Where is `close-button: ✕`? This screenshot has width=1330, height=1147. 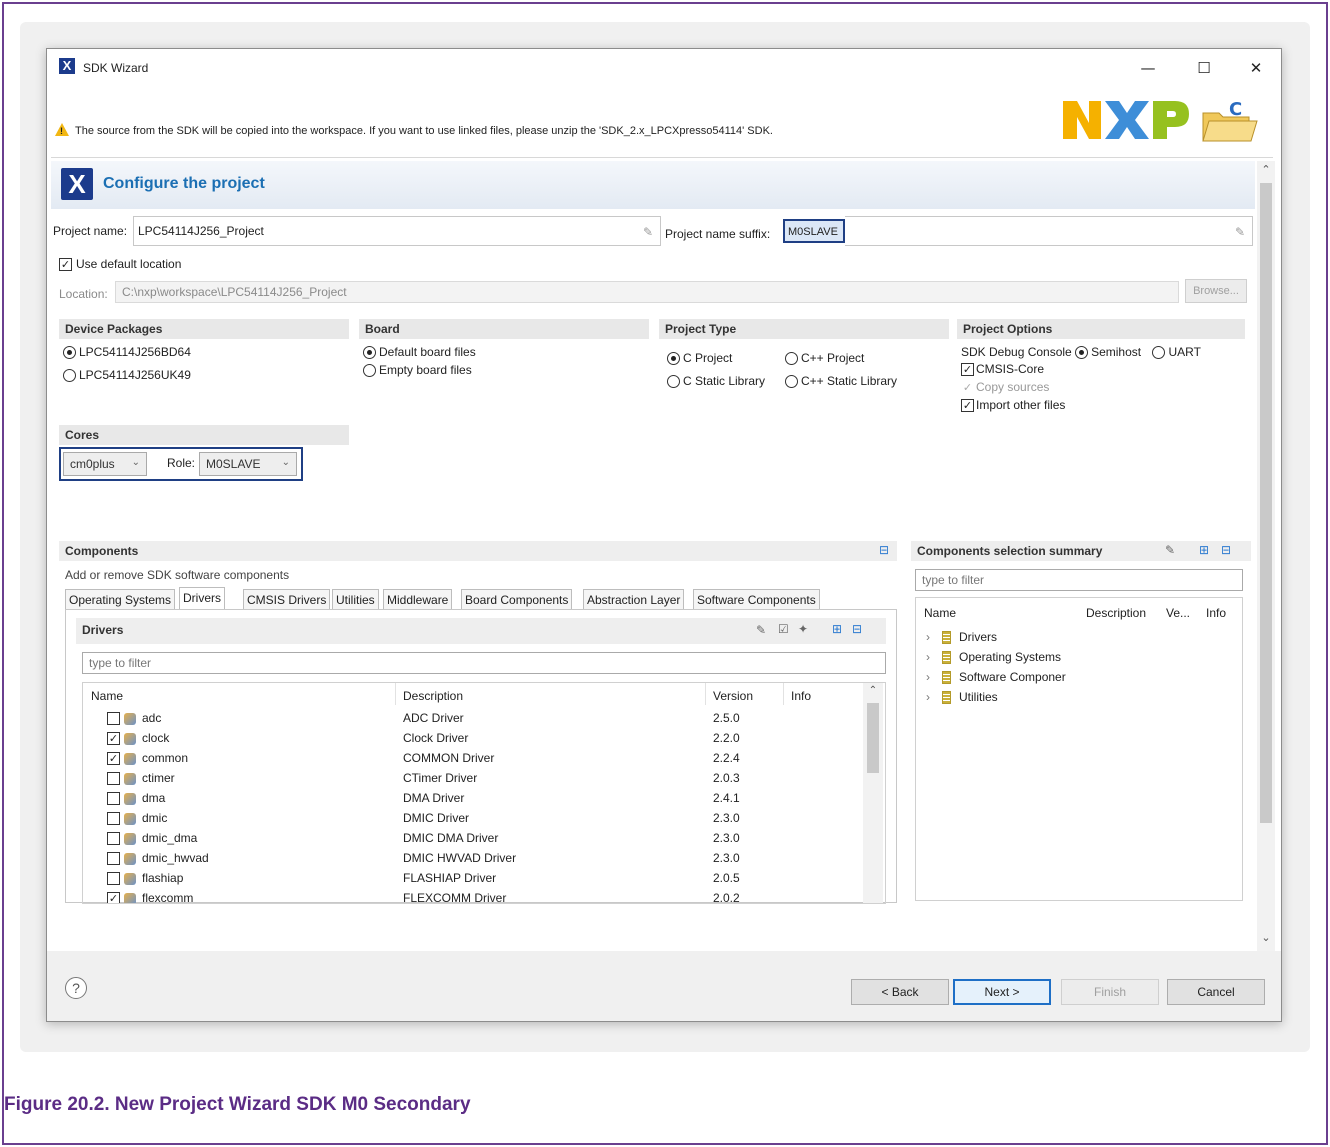 close-button: ✕ is located at coordinates (1256, 68).